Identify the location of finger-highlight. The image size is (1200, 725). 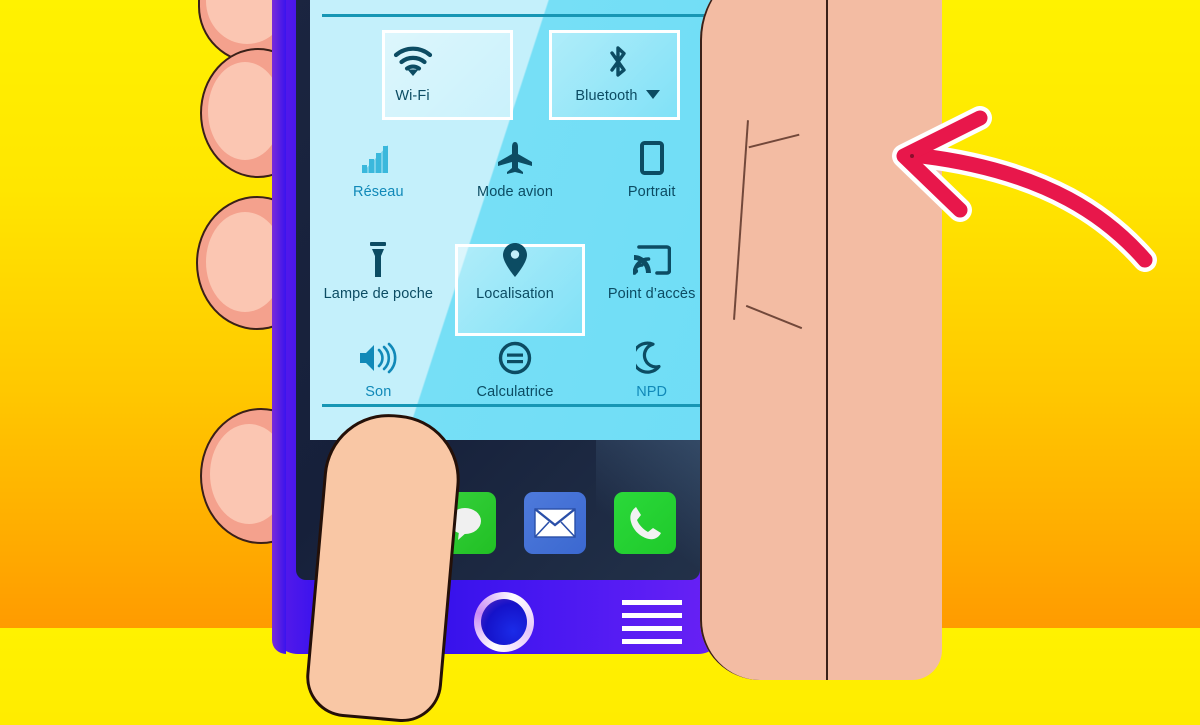
(245, 111).